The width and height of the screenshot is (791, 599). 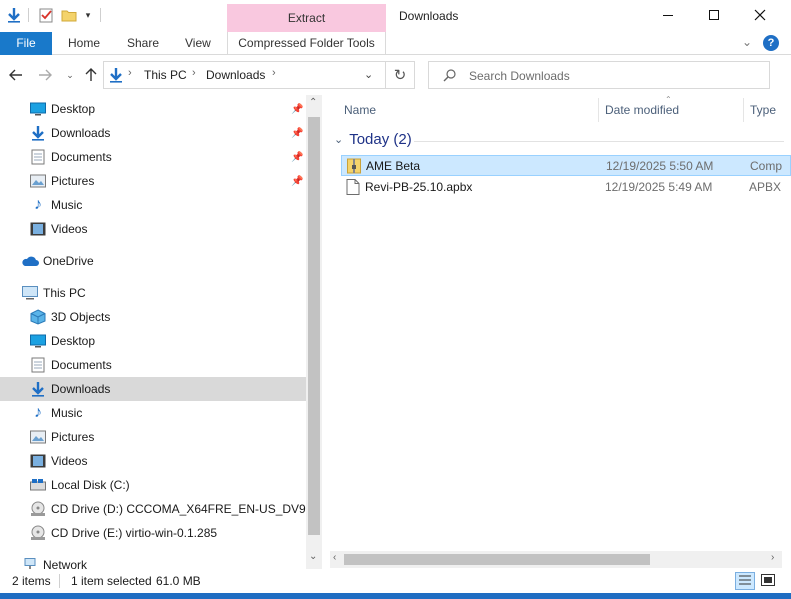 What do you see at coordinates (393, 166) in the screenshot?
I see `file-name: AME Beta` at bounding box center [393, 166].